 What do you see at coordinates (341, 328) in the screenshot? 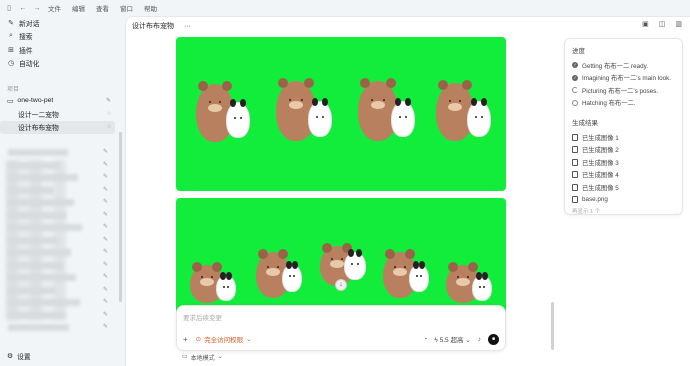
I see `composer: 要求后续变更 + ⊙ 完全访问权限 ⌄ ◔ ϟ 5.5 超高 ⌄ ♪ ■` at bounding box center [341, 328].